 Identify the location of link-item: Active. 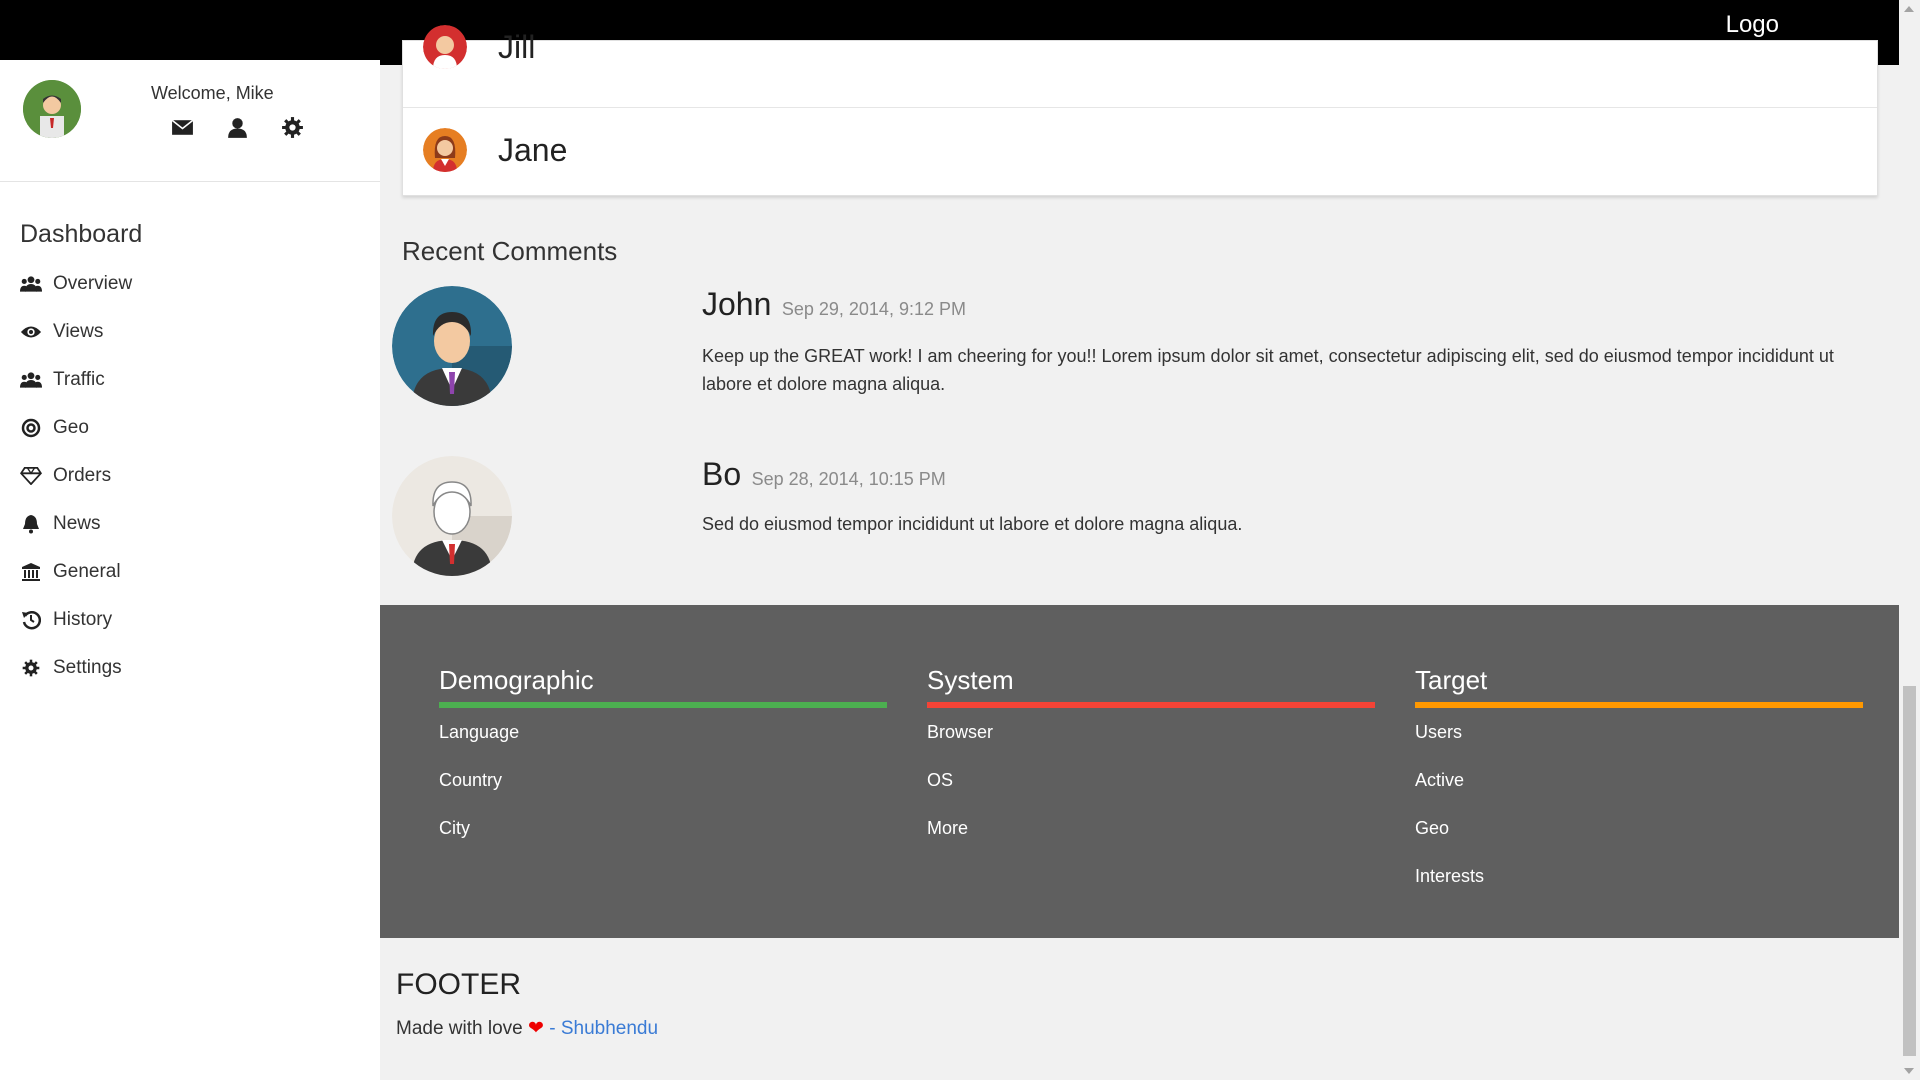
(1639, 792).